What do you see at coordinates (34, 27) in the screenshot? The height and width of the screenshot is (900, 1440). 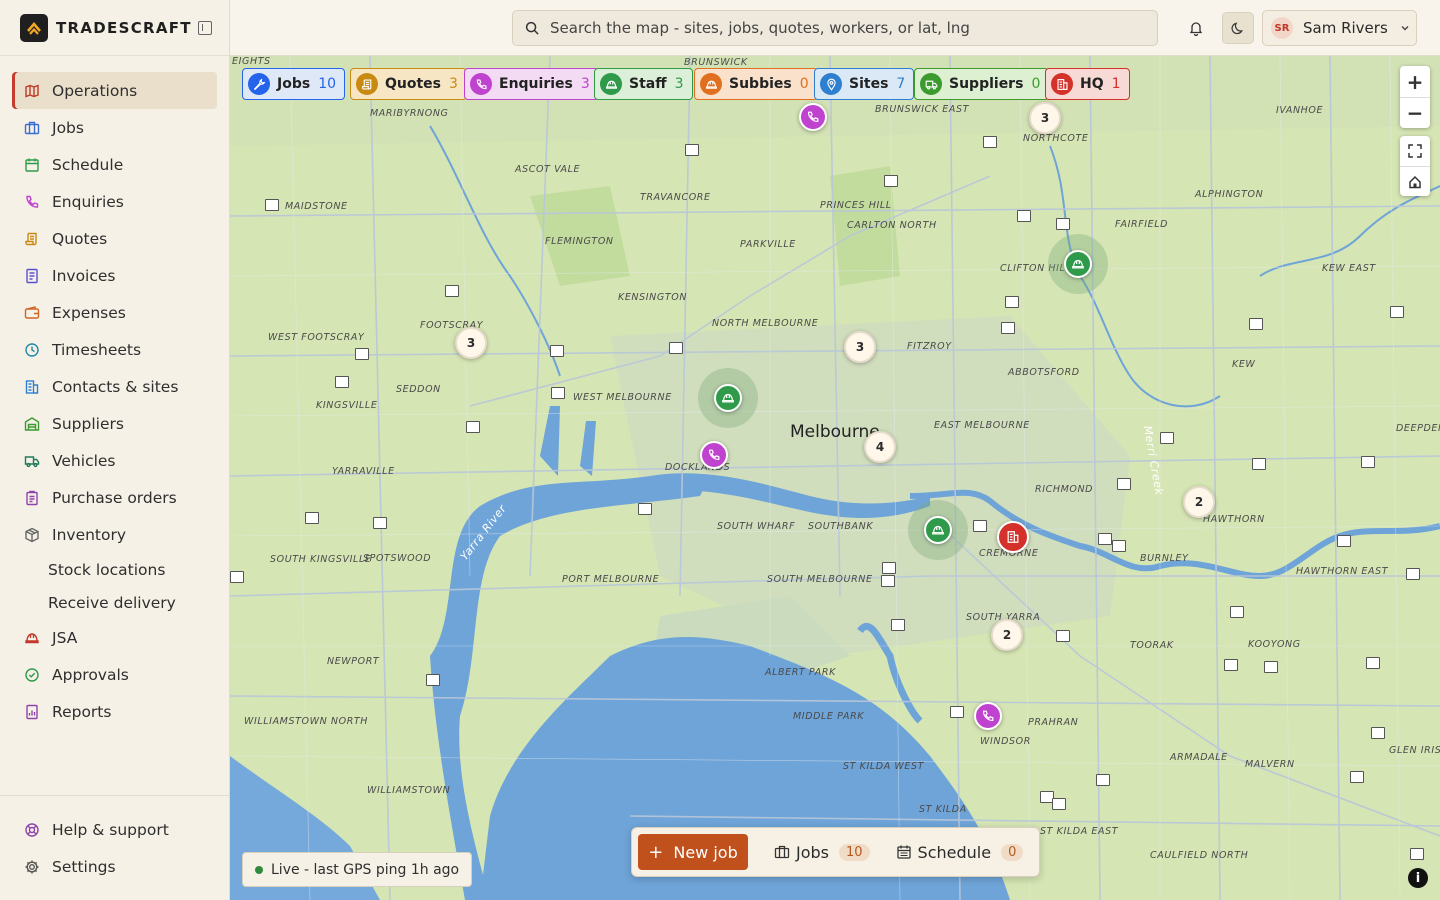 I see `tradescraft-logo-icon` at bounding box center [34, 27].